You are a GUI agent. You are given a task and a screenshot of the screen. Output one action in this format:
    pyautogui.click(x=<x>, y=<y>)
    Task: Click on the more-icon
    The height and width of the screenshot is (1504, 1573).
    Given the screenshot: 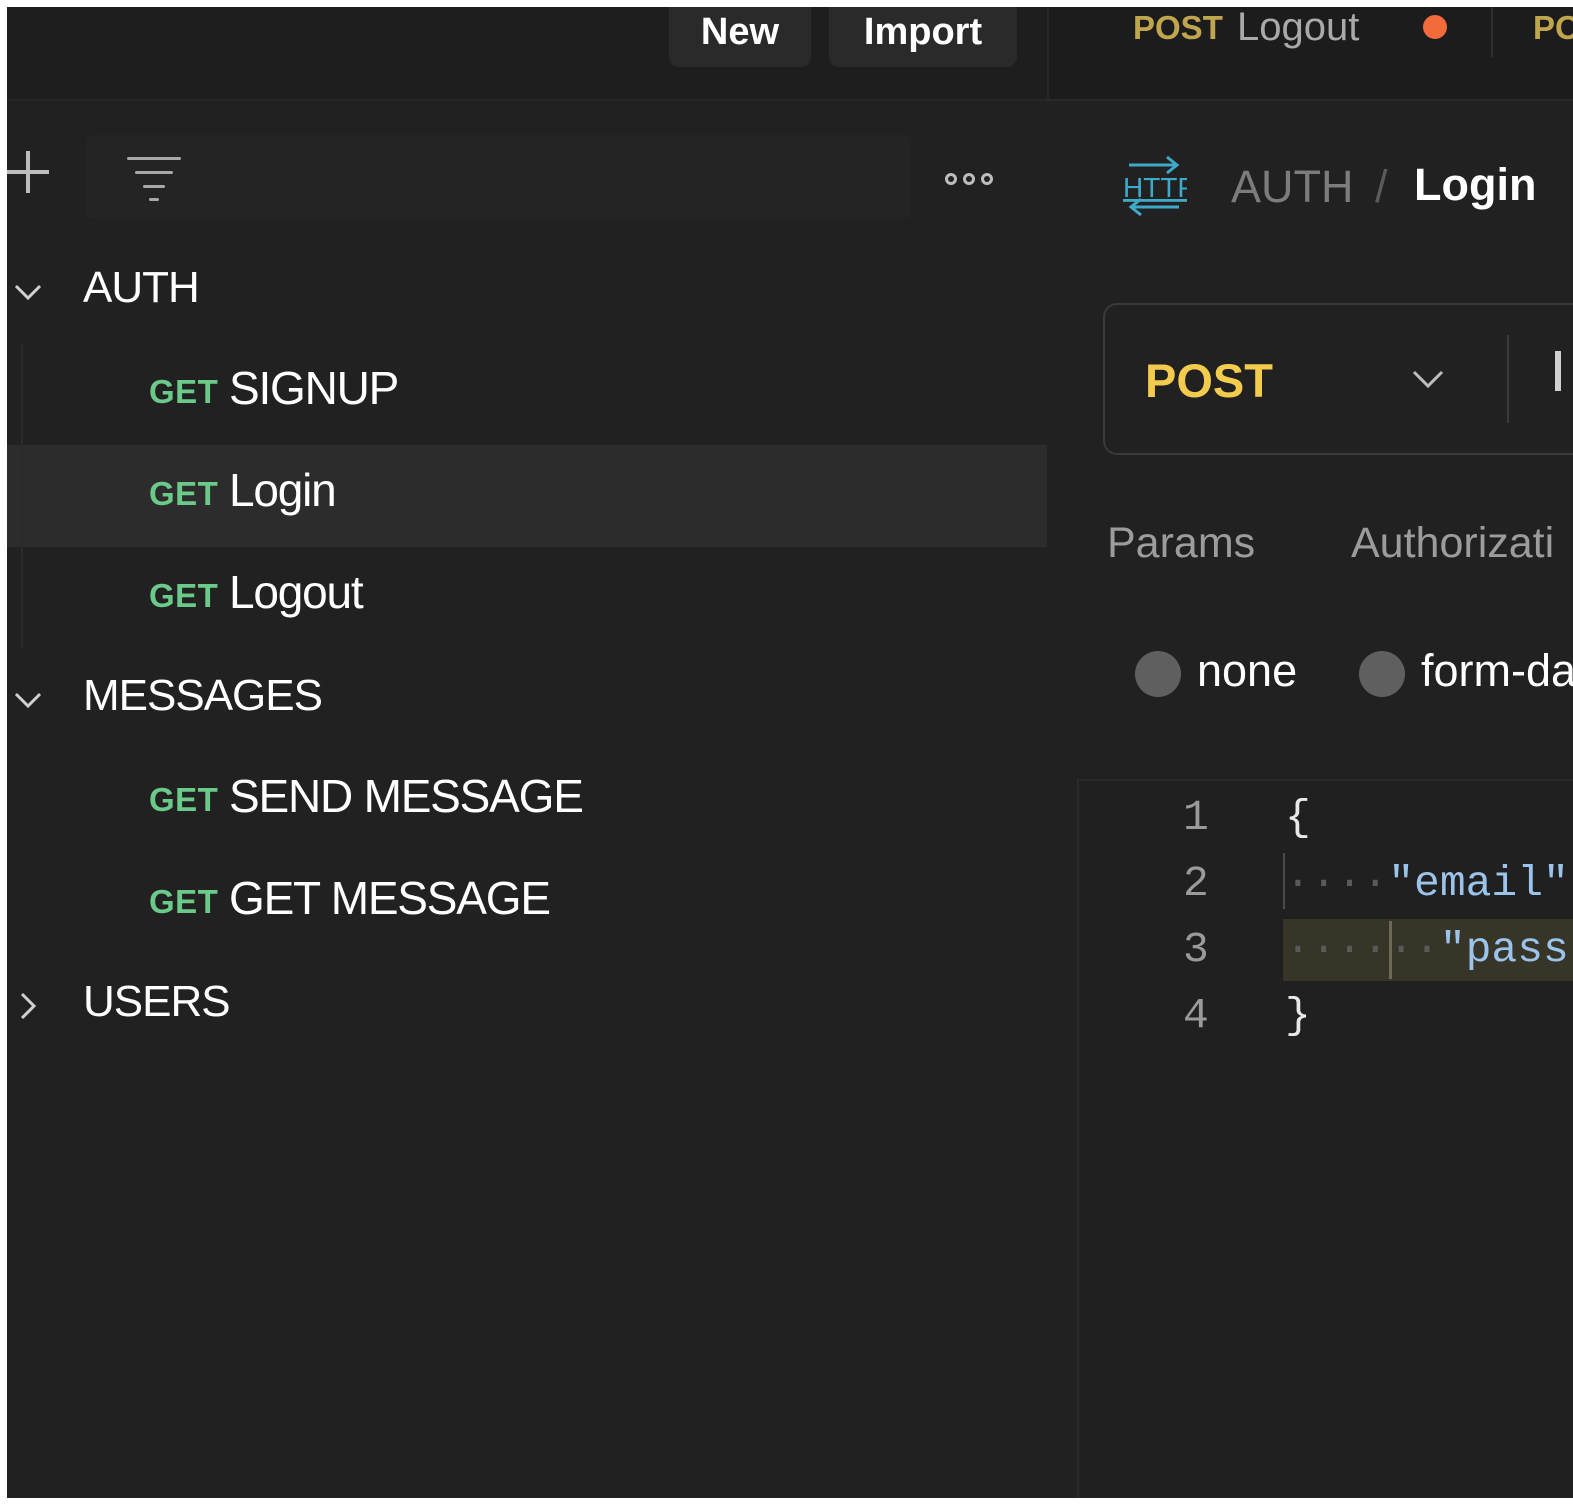 What is the action you would take?
    pyautogui.click(x=972, y=181)
    